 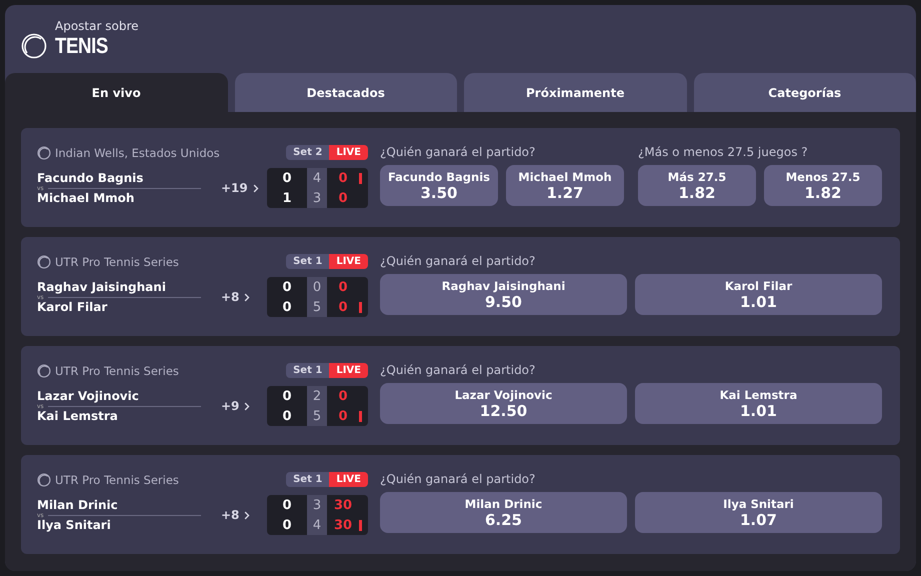 I want to click on more-markets-link: +19, so click(x=243, y=188).